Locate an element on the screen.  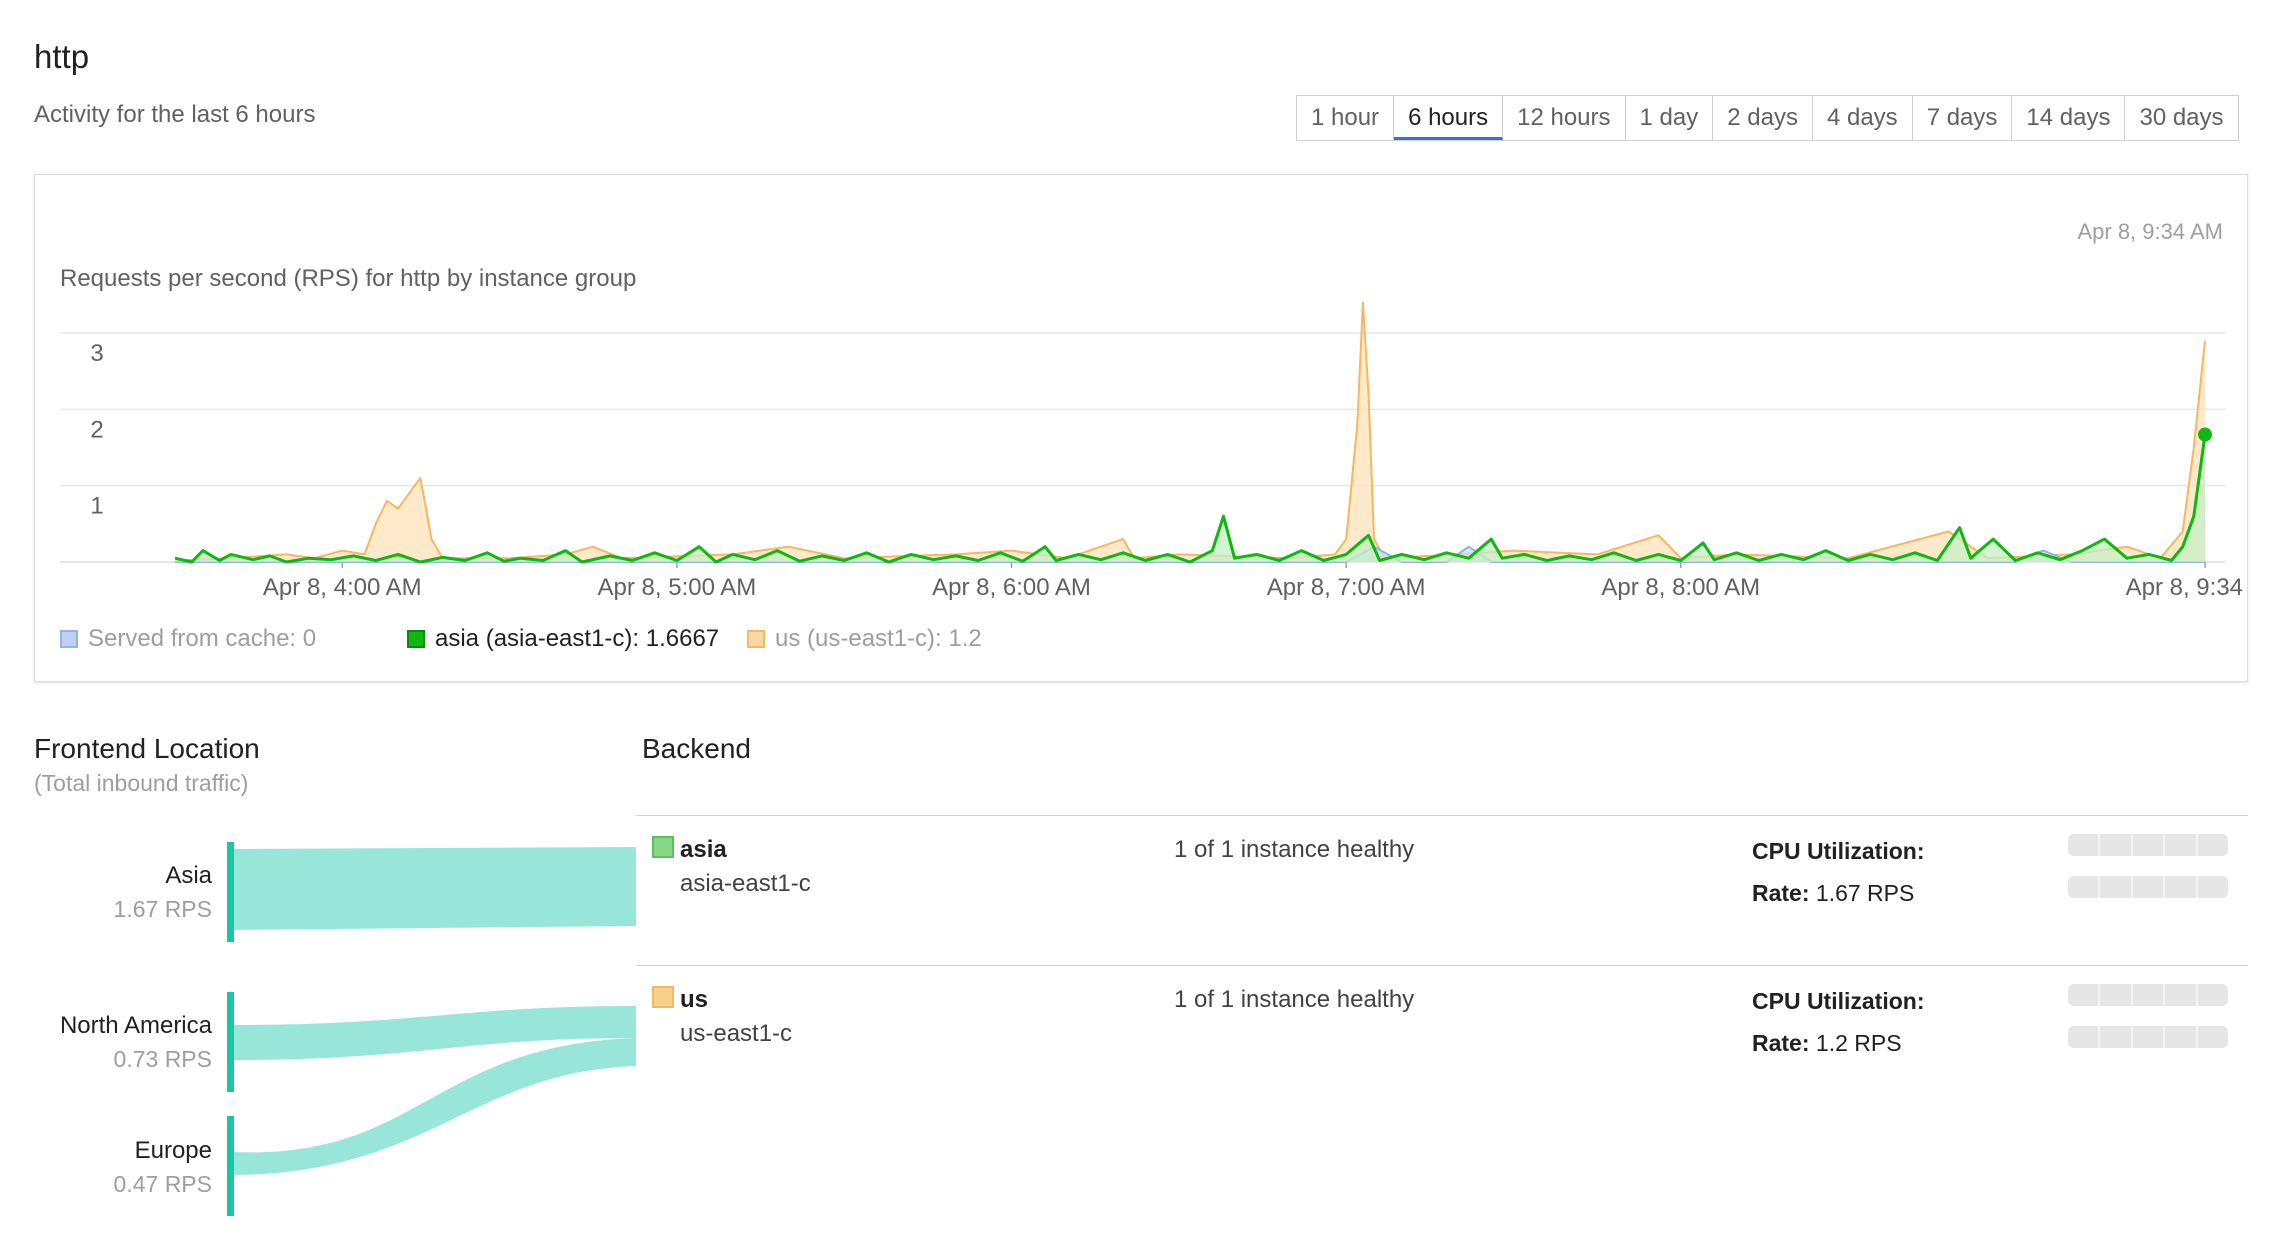
y-tick-label: 3 is located at coordinates (96, 353).